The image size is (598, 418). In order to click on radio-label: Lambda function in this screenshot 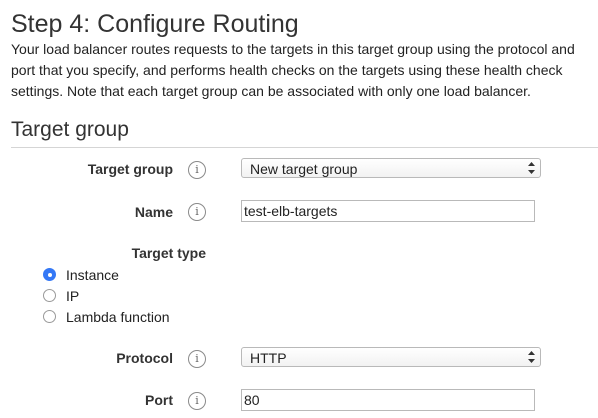, I will do `click(118, 317)`.